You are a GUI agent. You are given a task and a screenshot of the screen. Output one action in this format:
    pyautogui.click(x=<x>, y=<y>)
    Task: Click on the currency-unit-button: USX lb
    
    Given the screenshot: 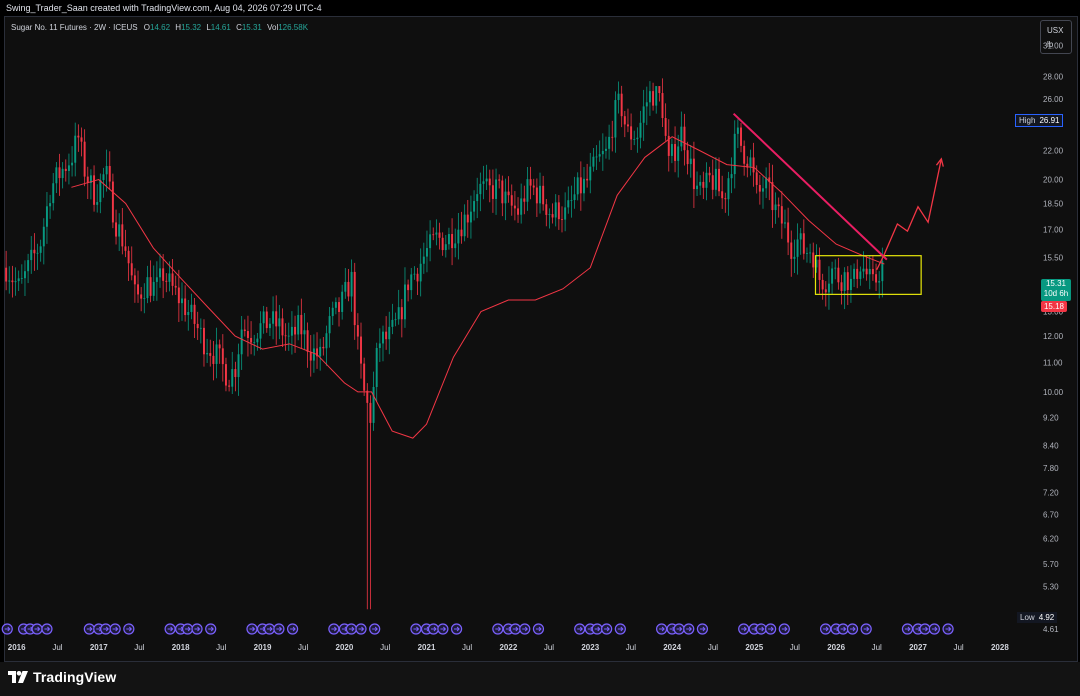 What is the action you would take?
    pyautogui.click(x=1056, y=37)
    